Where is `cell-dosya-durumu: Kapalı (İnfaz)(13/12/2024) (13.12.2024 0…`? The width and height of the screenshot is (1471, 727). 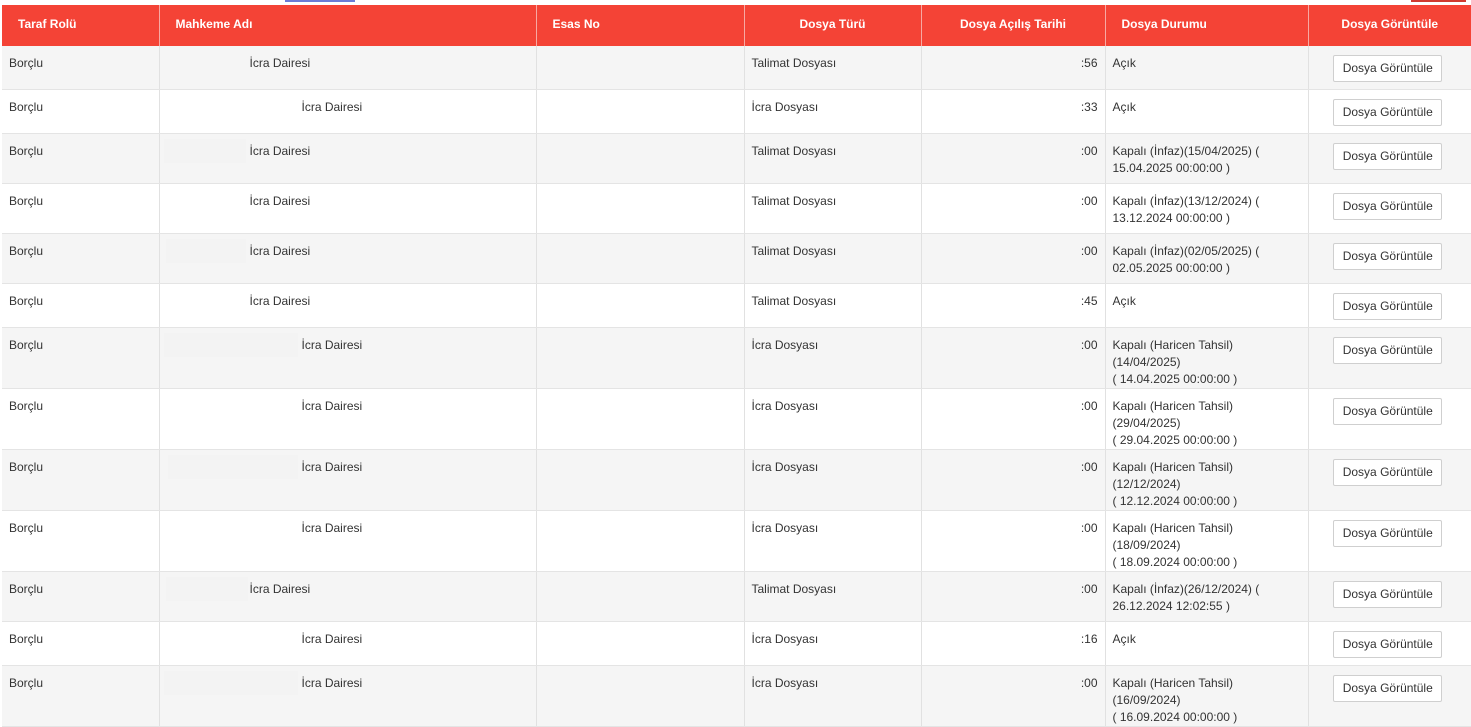
cell-dosya-durumu: Kapalı (İnfaz)(13/12/2024) (13.12.2024 0… is located at coordinates (1207, 208).